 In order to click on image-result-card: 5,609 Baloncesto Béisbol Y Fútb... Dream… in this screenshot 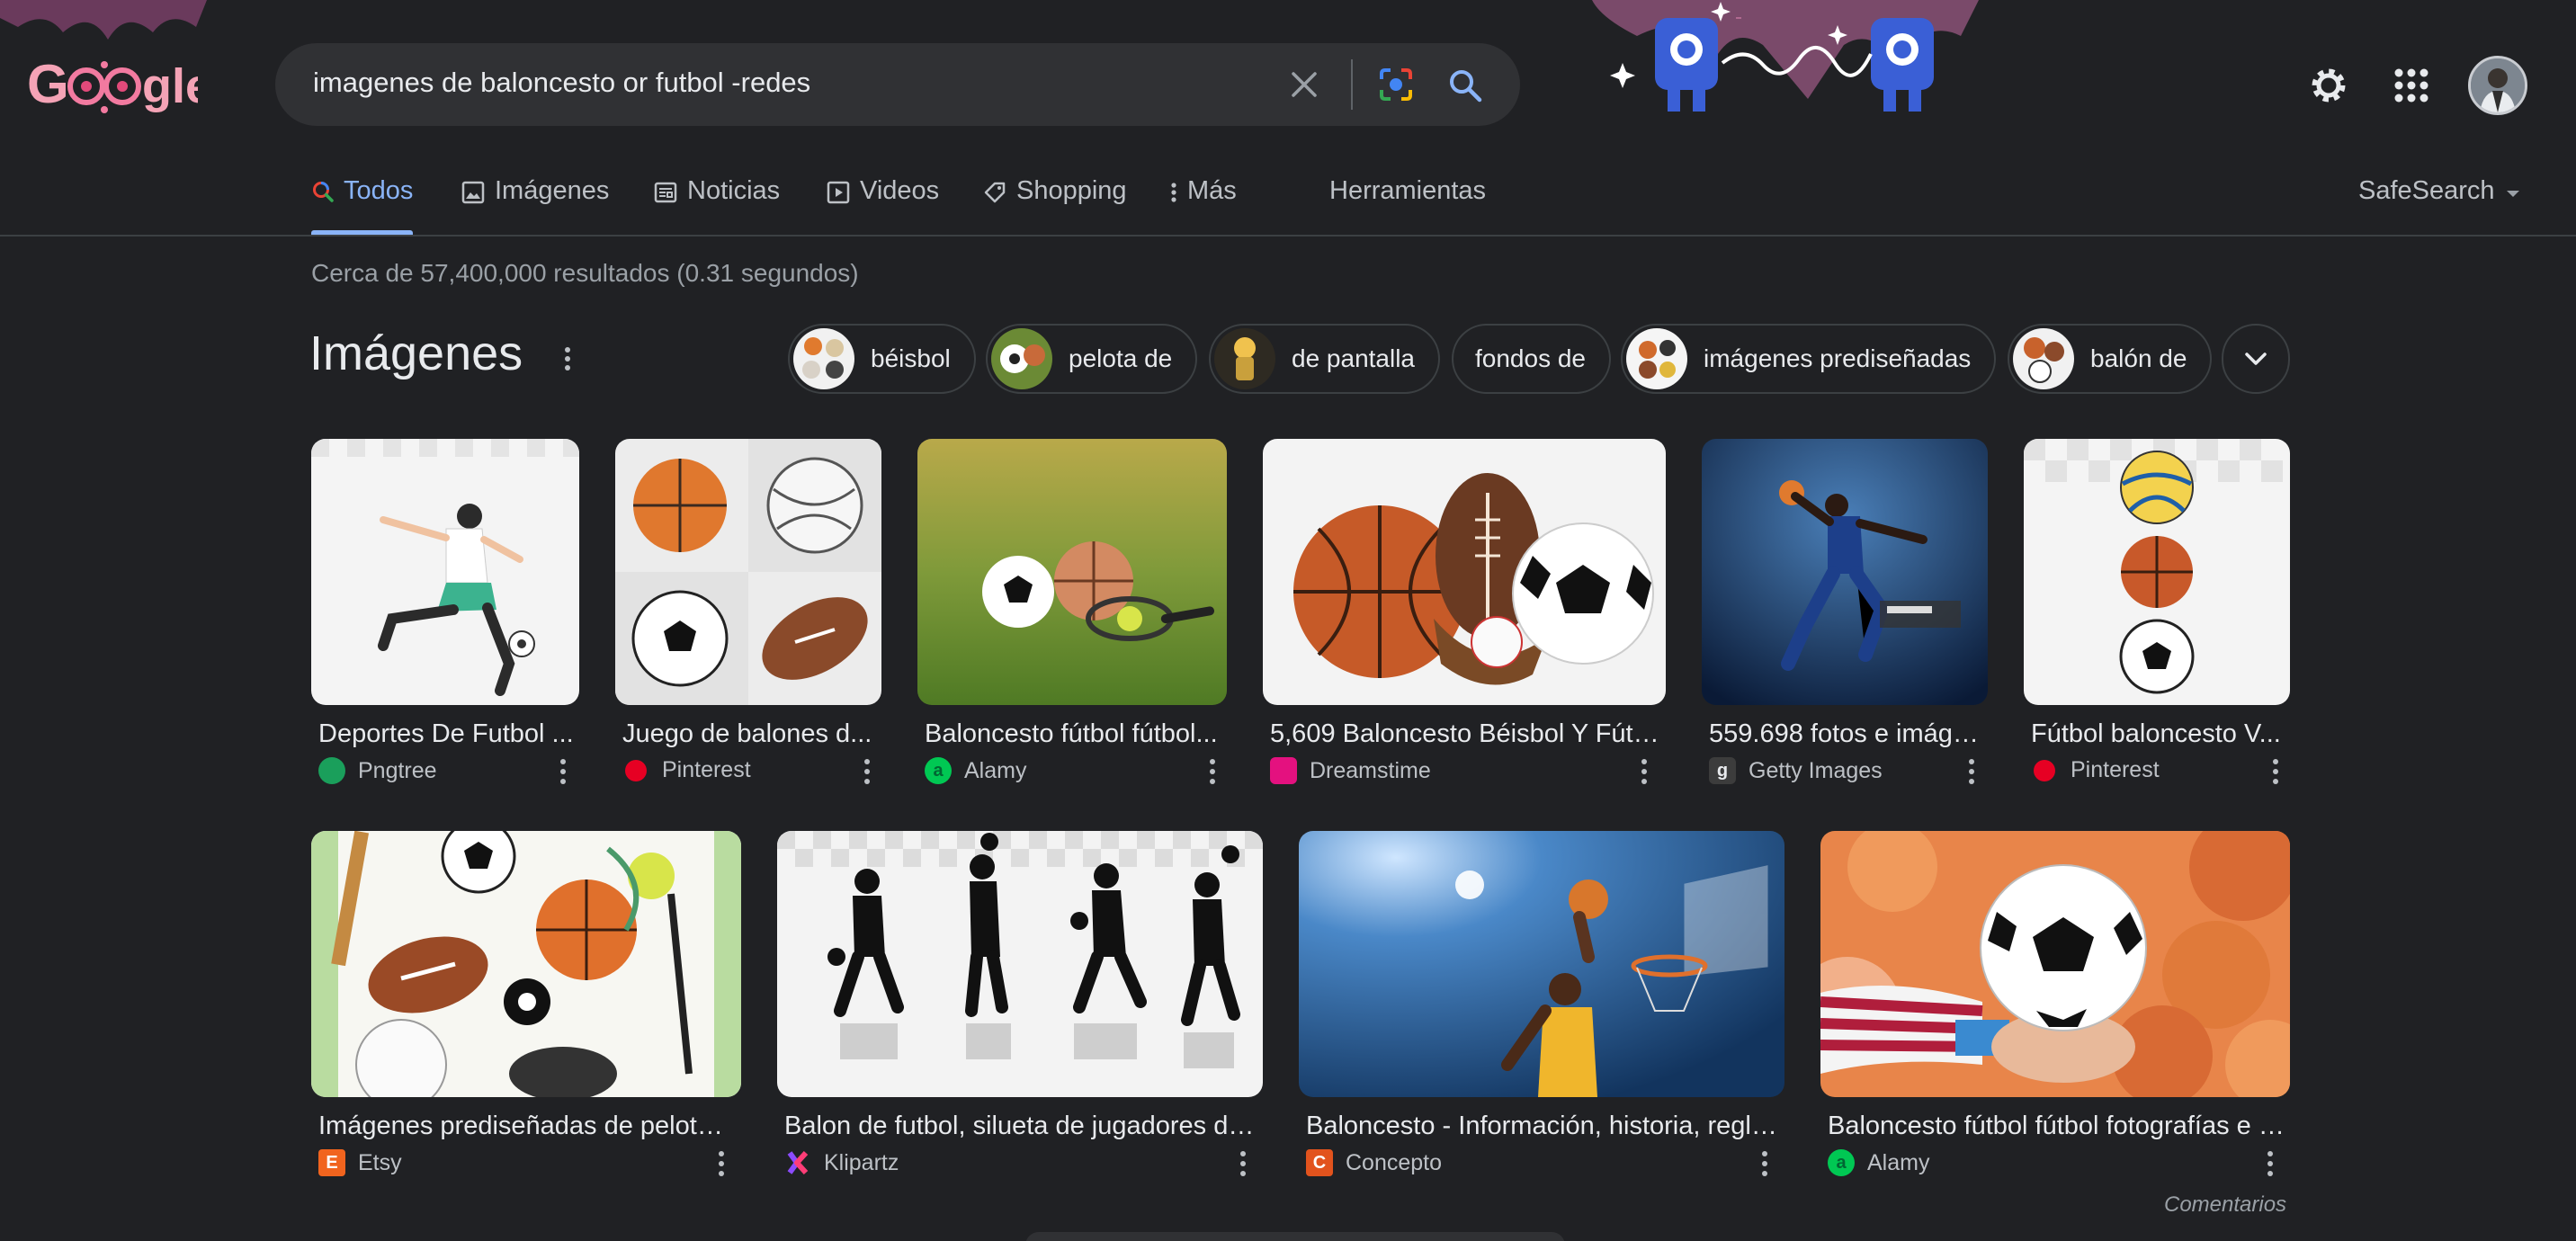, I will do `click(1464, 619)`.